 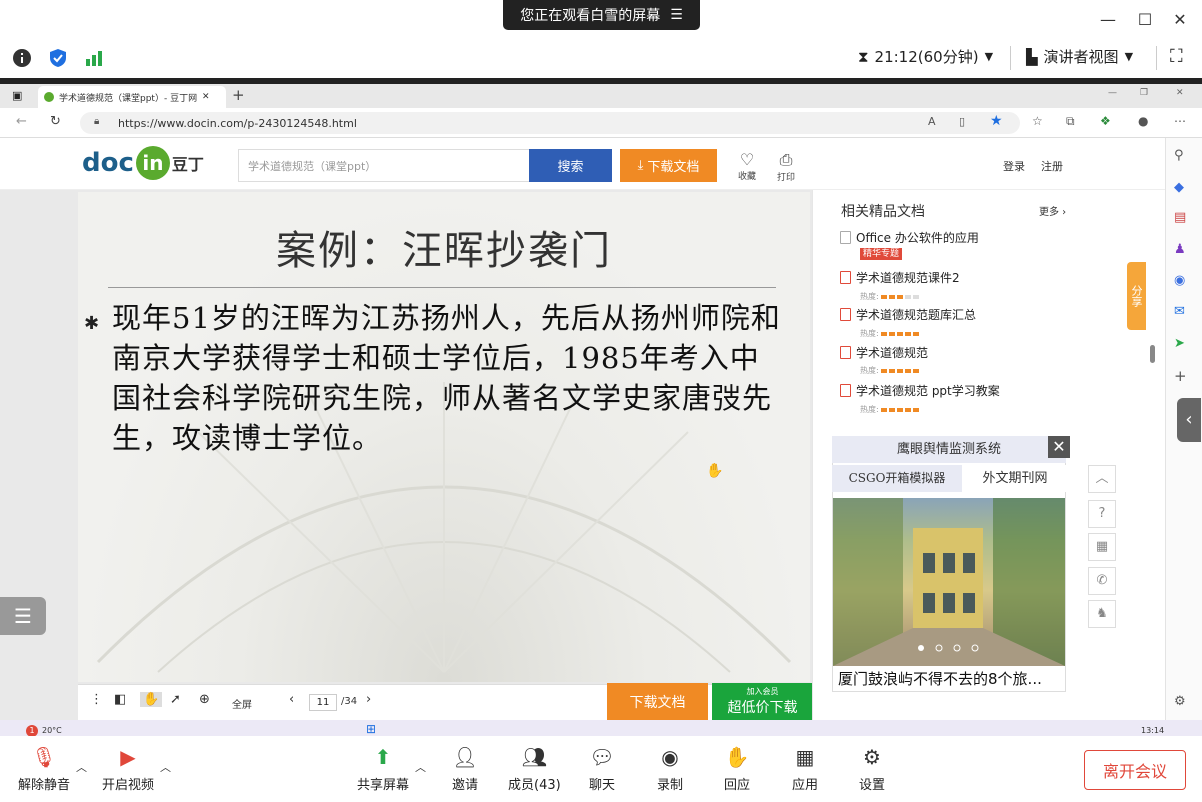 What do you see at coordinates (384, 165) in the screenshot?
I see `search-input: 学术道德规范（课堂ppt）` at bounding box center [384, 165].